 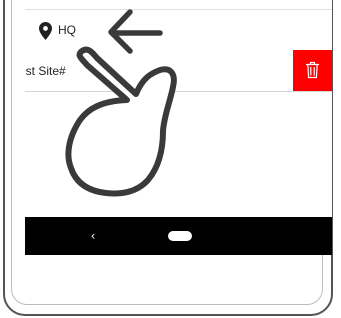 I want to click on delete-button, so click(x=312, y=70).